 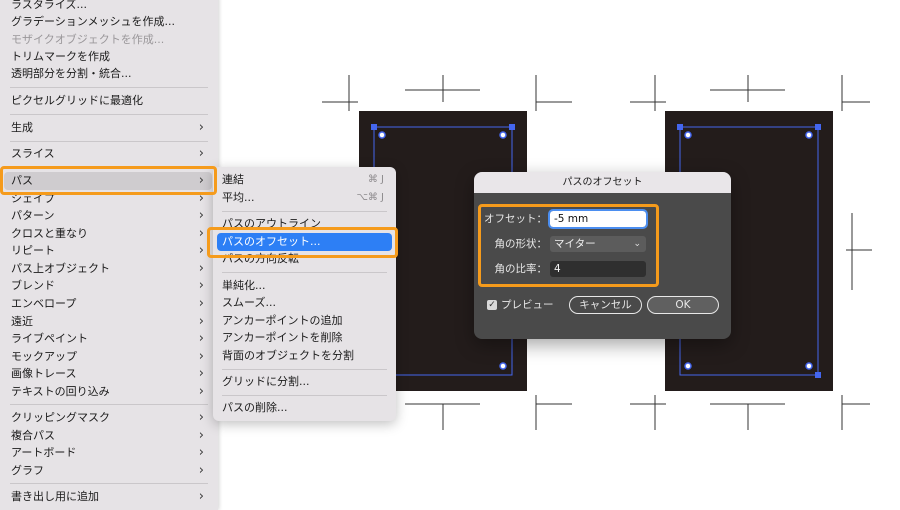 I want to click on highlight-path-item, so click(x=108, y=180).